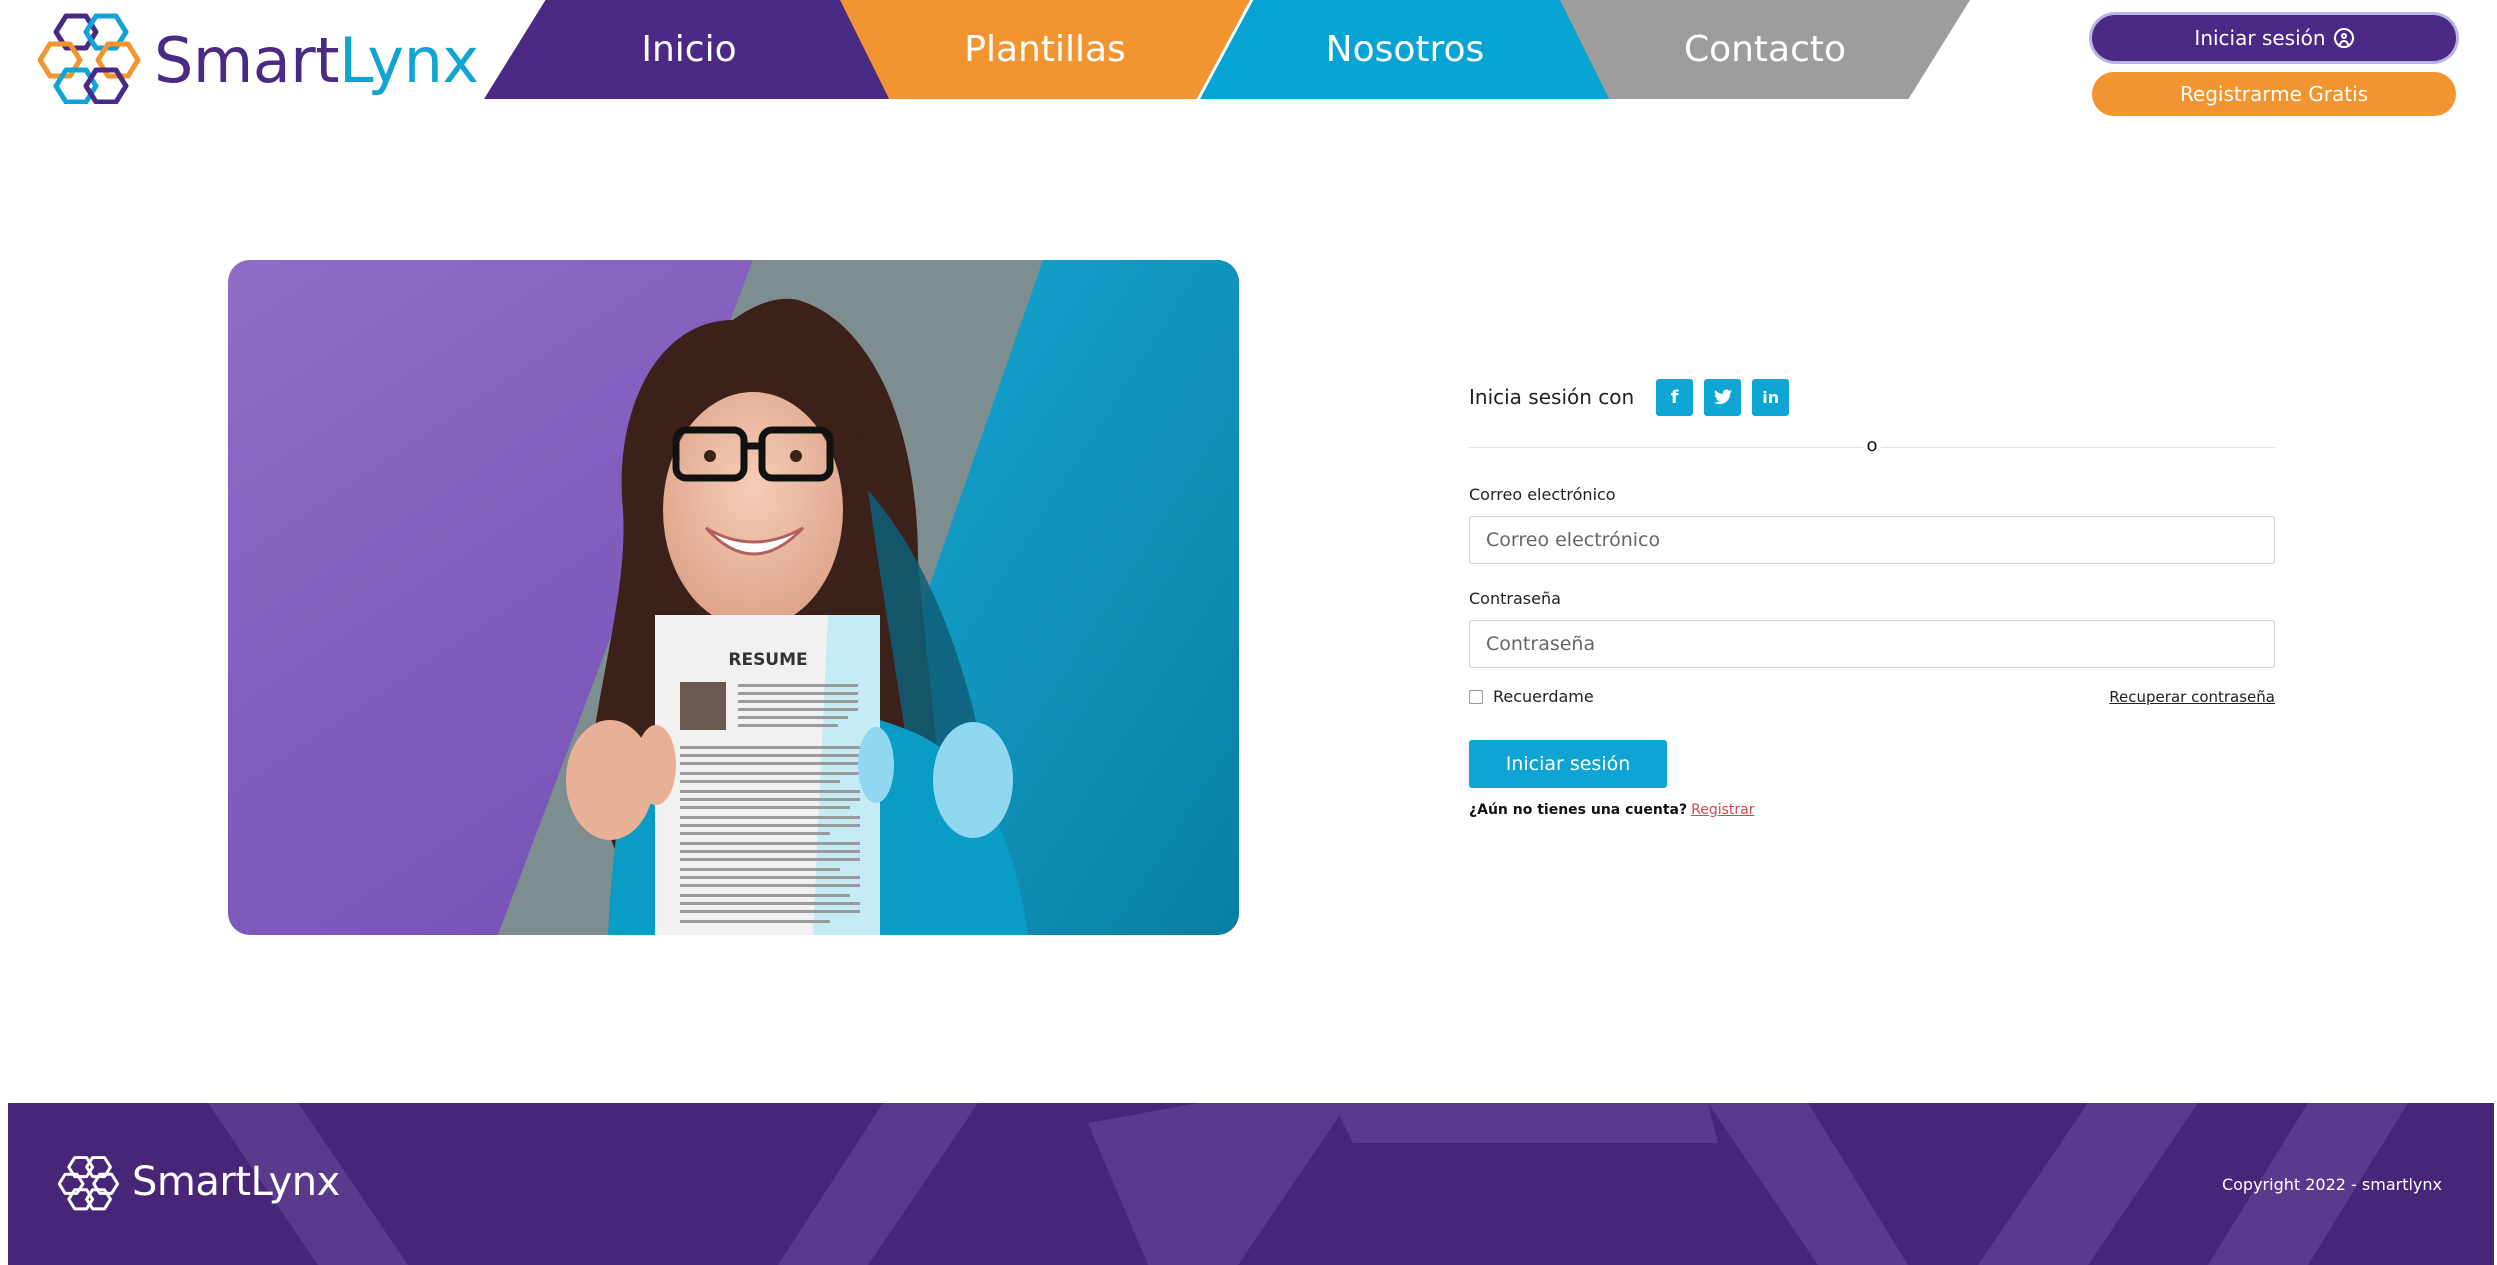  Describe the element at coordinates (1543, 696) in the screenshot. I see `remember-label: Recuerdame` at that location.